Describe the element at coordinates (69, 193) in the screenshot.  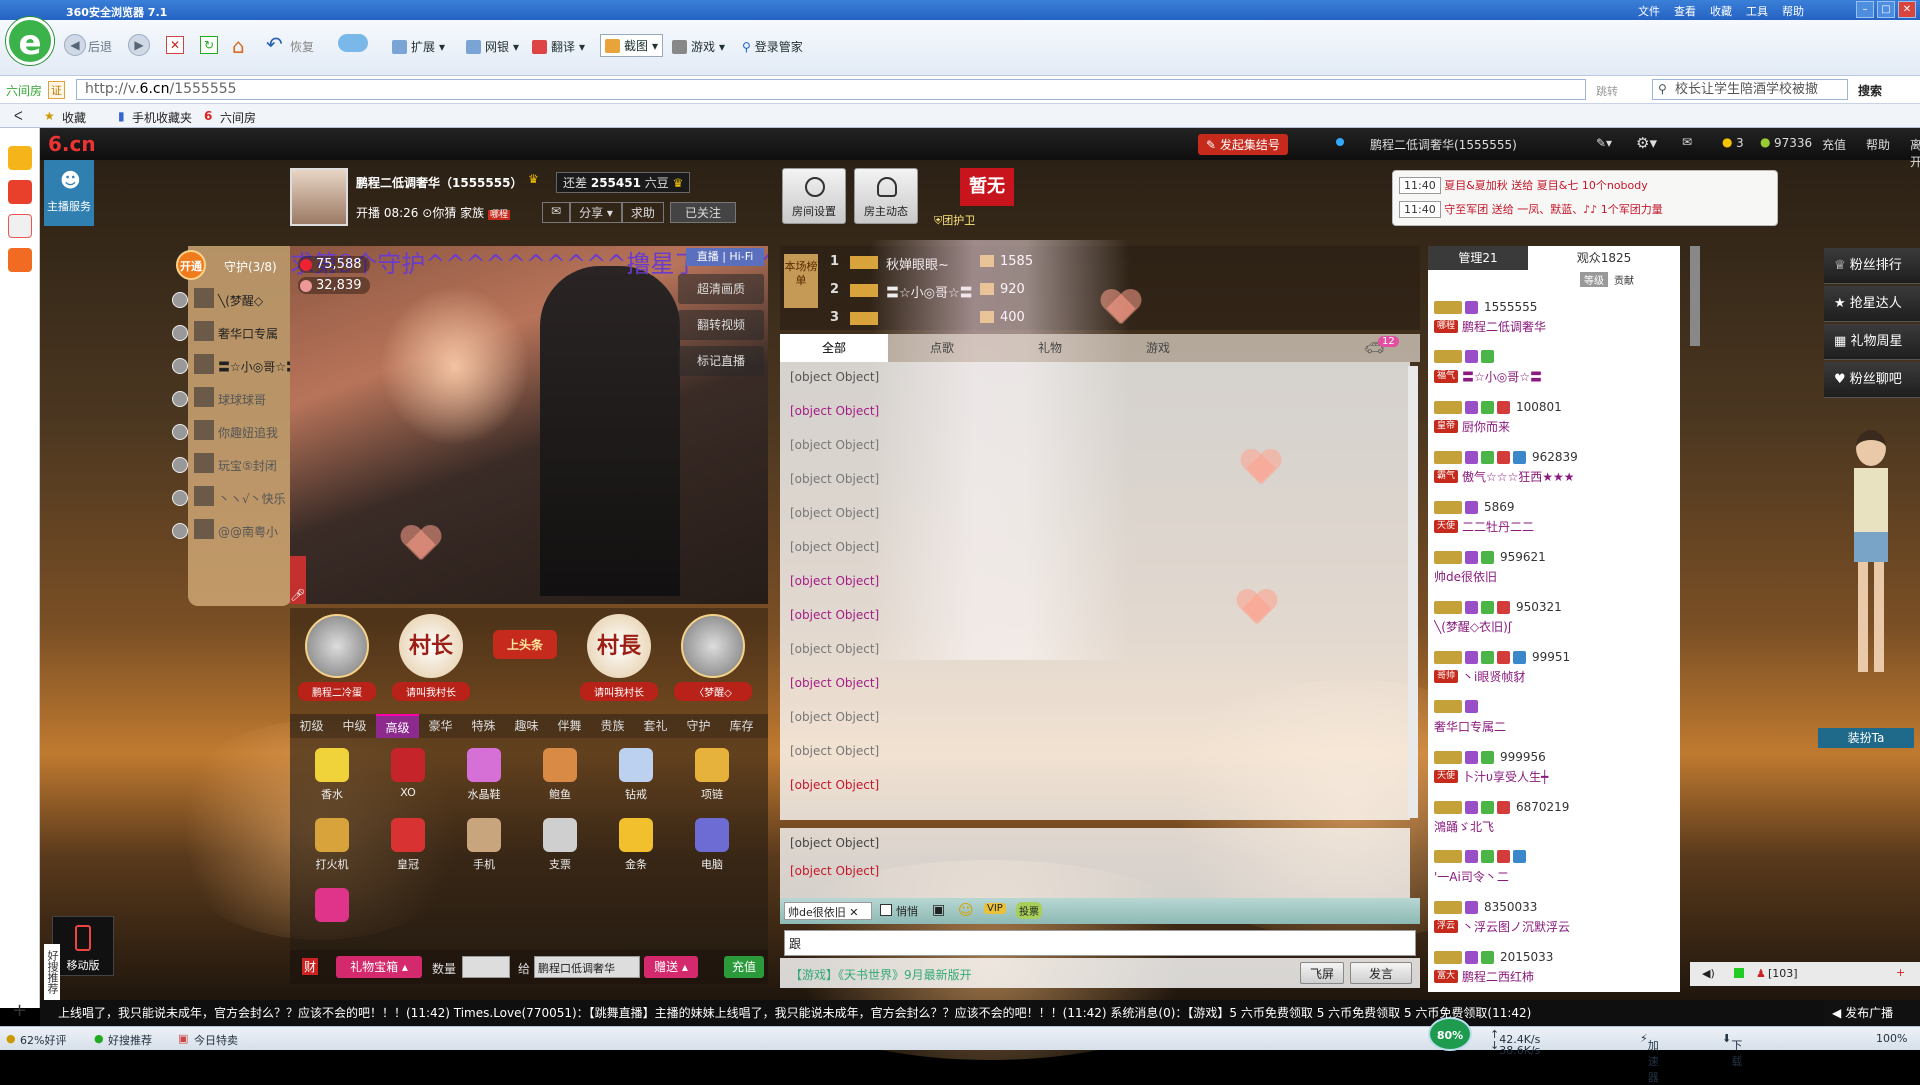
I see `host-service-button: ☻ 主播服务` at that location.